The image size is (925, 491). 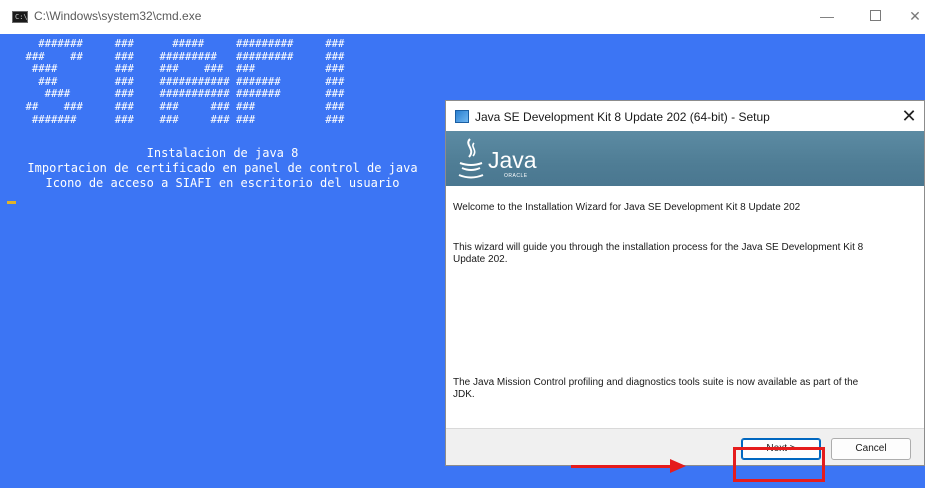 What do you see at coordinates (462, 17) in the screenshot?
I see `cmd-titlebar: C:\ C:\Windows\system32\cmd.exe — ✕` at bounding box center [462, 17].